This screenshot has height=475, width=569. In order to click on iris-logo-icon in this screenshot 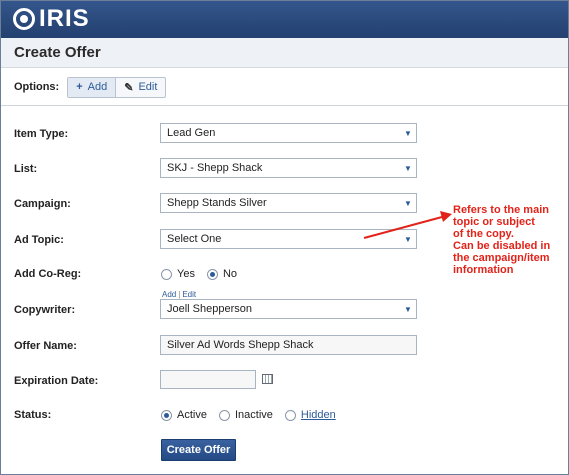, I will do `click(24, 19)`.